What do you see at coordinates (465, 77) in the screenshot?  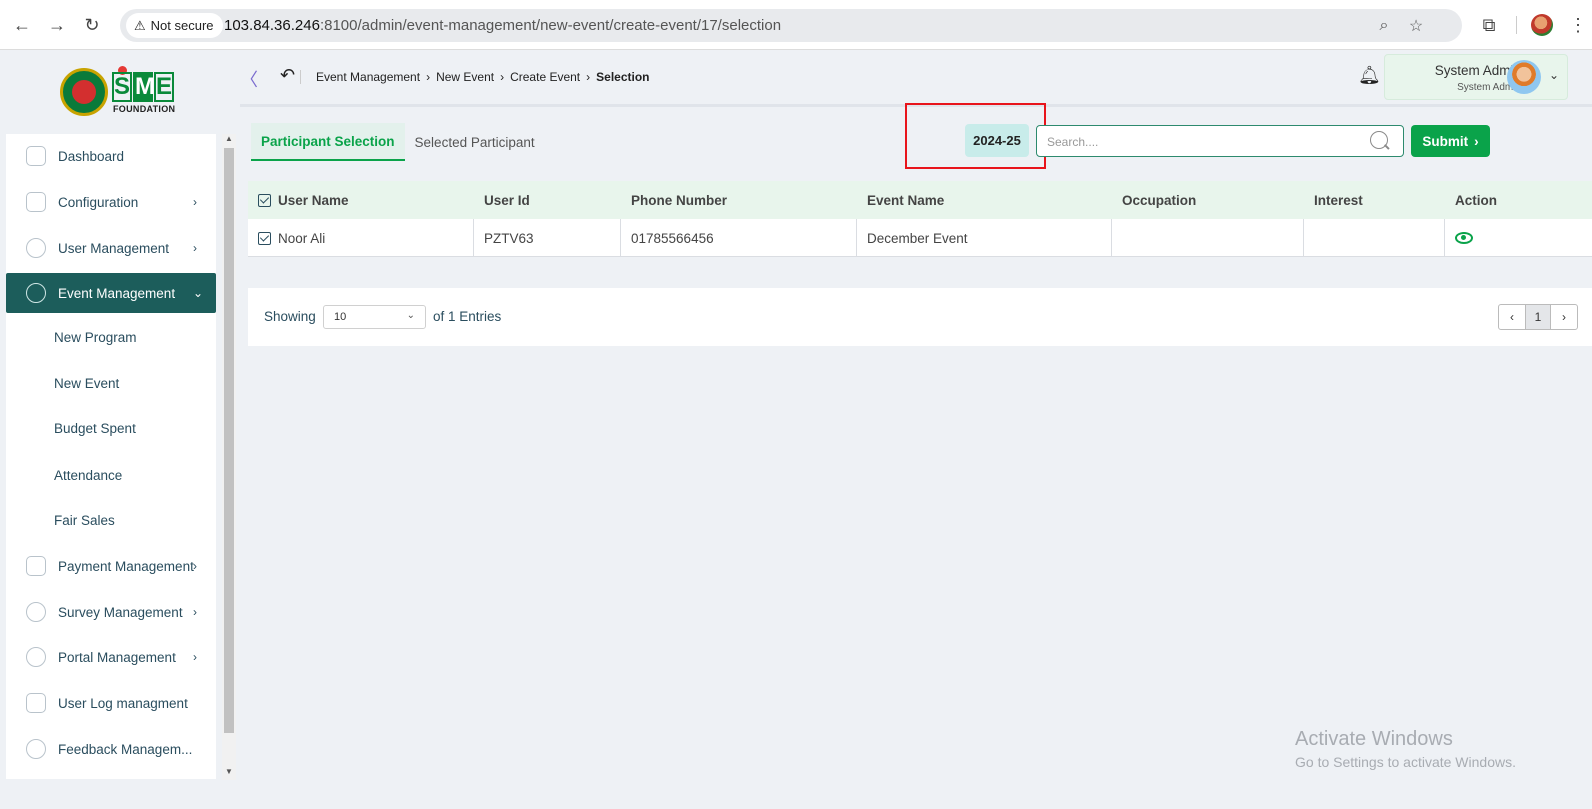 I see `breadcrumb-new-event: New Event` at bounding box center [465, 77].